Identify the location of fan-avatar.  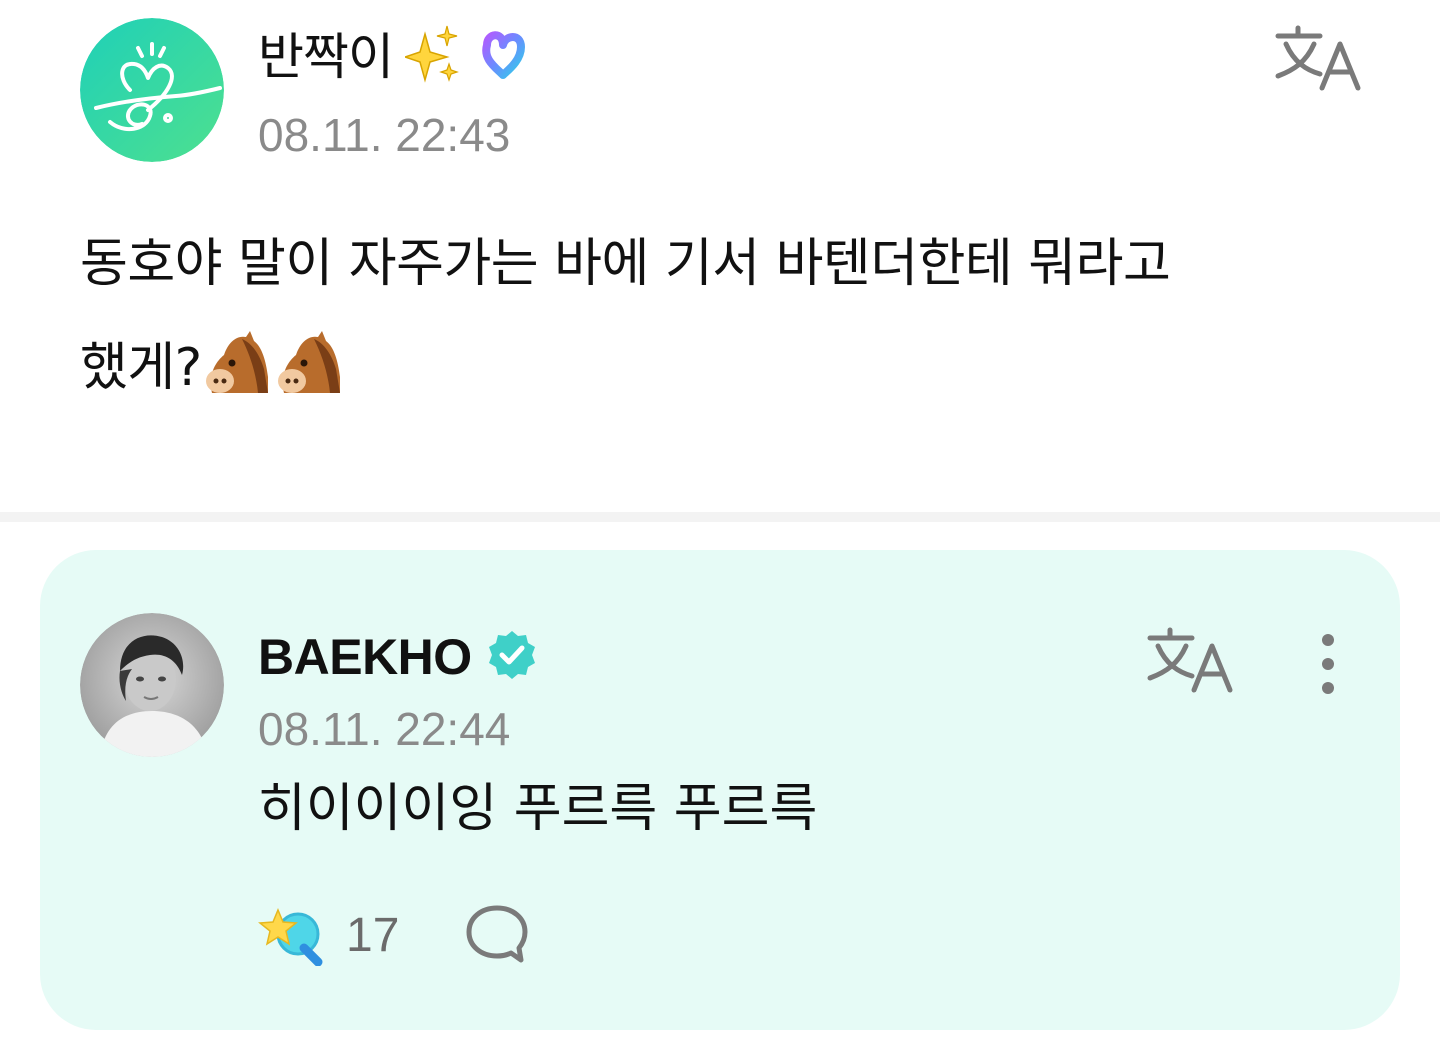
(152, 90).